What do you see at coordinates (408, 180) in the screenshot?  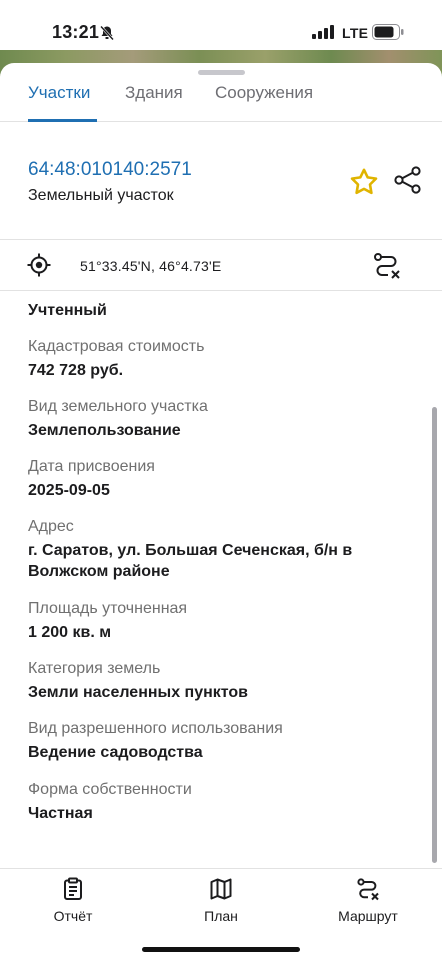 I see `share-icon` at bounding box center [408, 180].